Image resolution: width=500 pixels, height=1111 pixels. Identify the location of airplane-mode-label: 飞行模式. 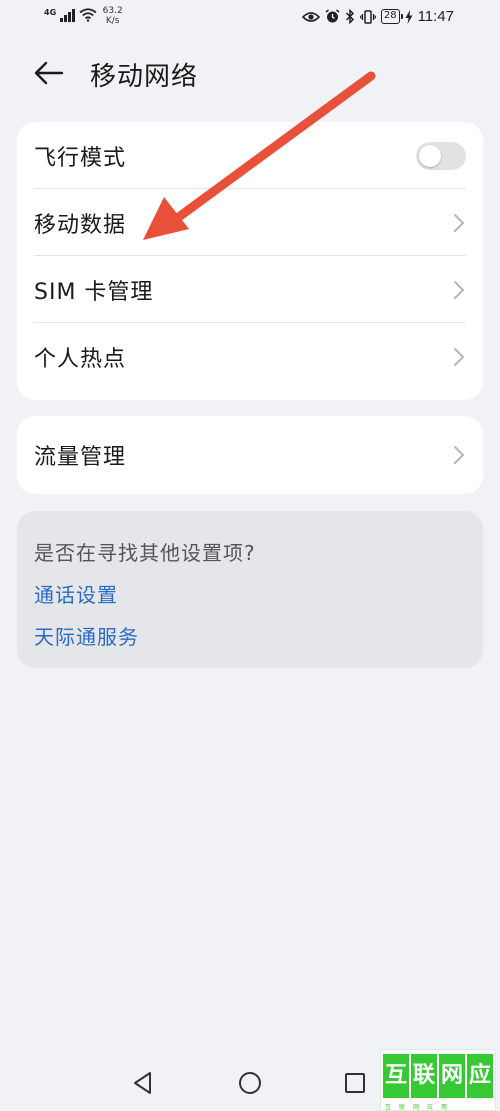
(80, 158).